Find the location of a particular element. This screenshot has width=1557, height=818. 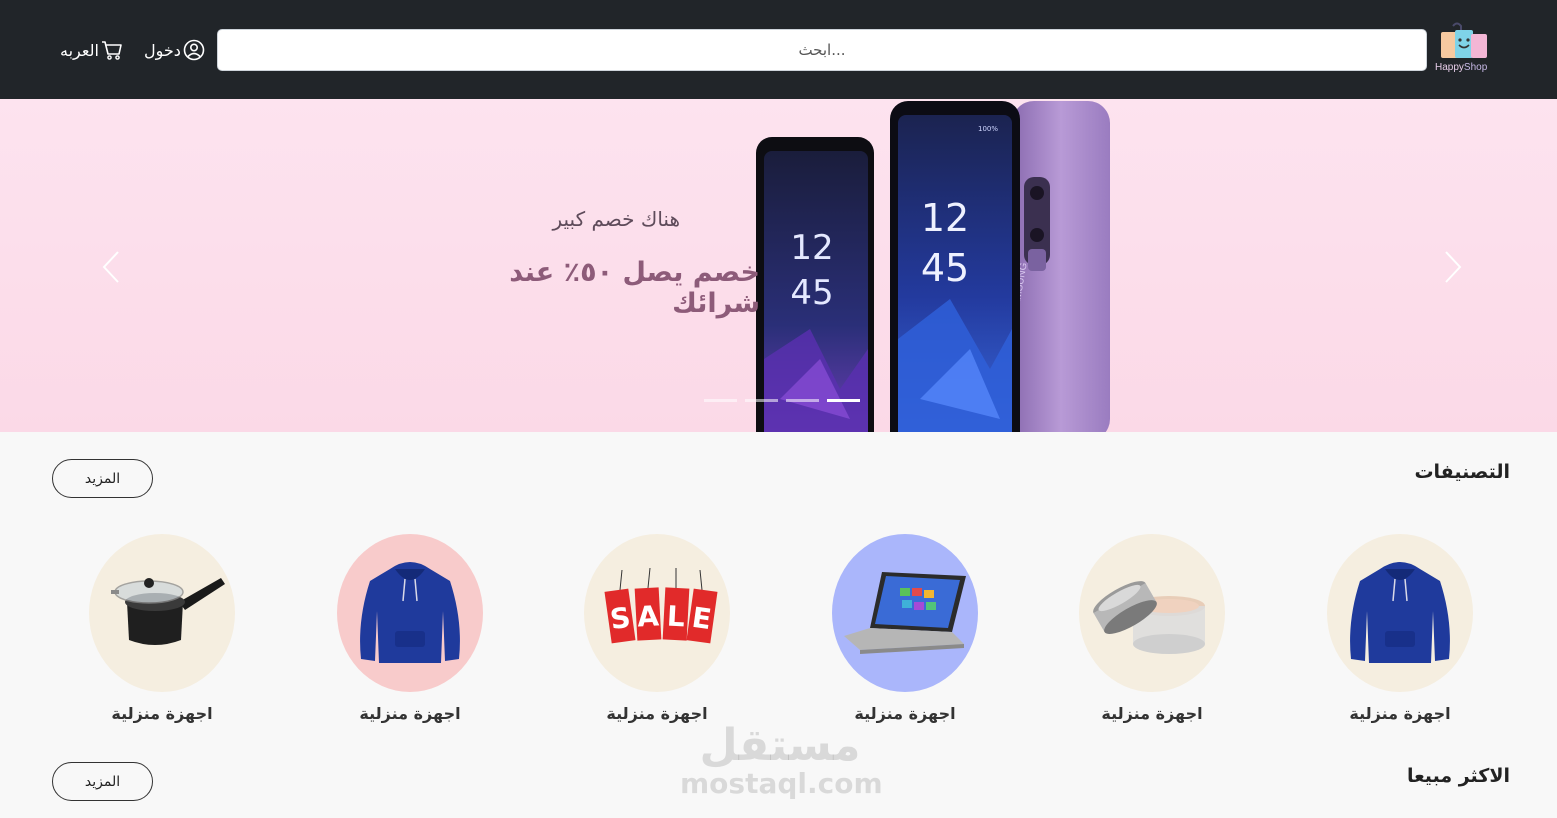

login-label: دخول is located at coordinates (162, 50).